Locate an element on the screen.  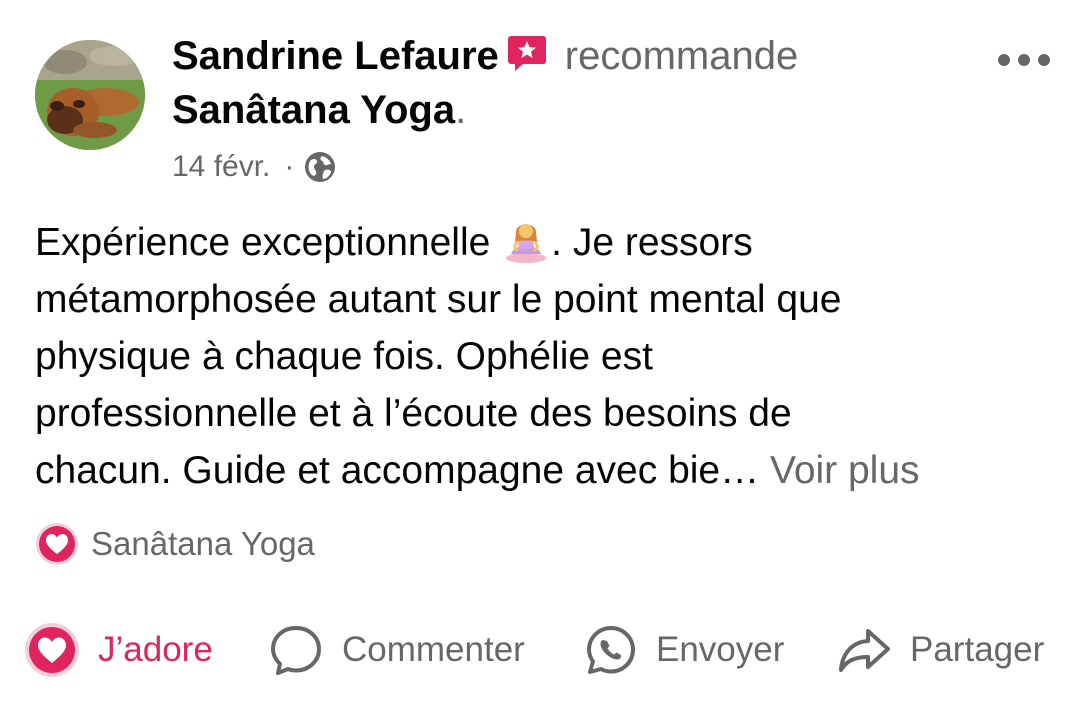
recommendation-badge-icon is located at coordinates (527, 53).